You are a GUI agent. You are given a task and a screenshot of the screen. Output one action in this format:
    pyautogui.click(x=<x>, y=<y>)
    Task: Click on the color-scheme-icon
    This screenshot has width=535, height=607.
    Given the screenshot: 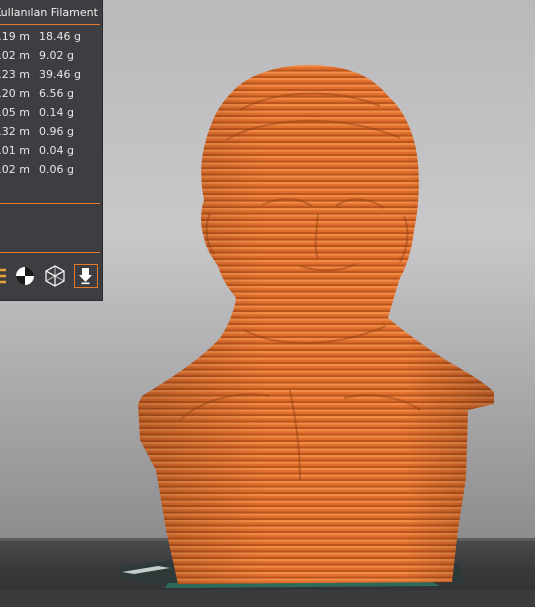 What is the action you would take?
    pyautogui.click(x=25, y=276)
    